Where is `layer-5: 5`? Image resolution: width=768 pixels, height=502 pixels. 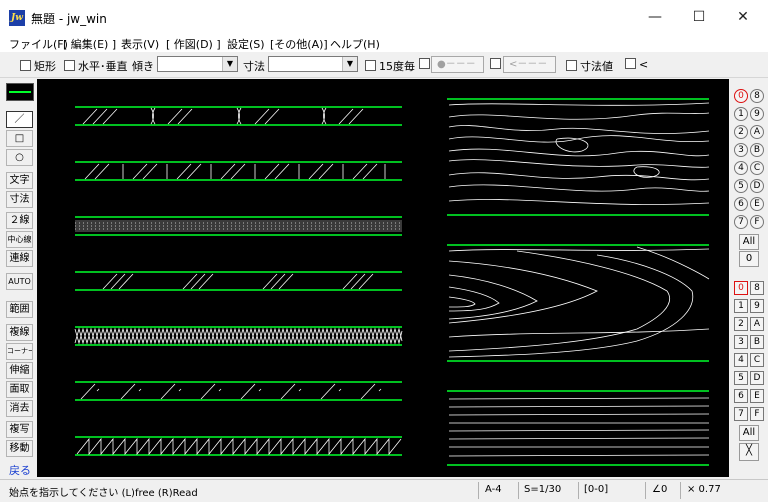 layer-5: 5 is located at coordinates (741, 186).